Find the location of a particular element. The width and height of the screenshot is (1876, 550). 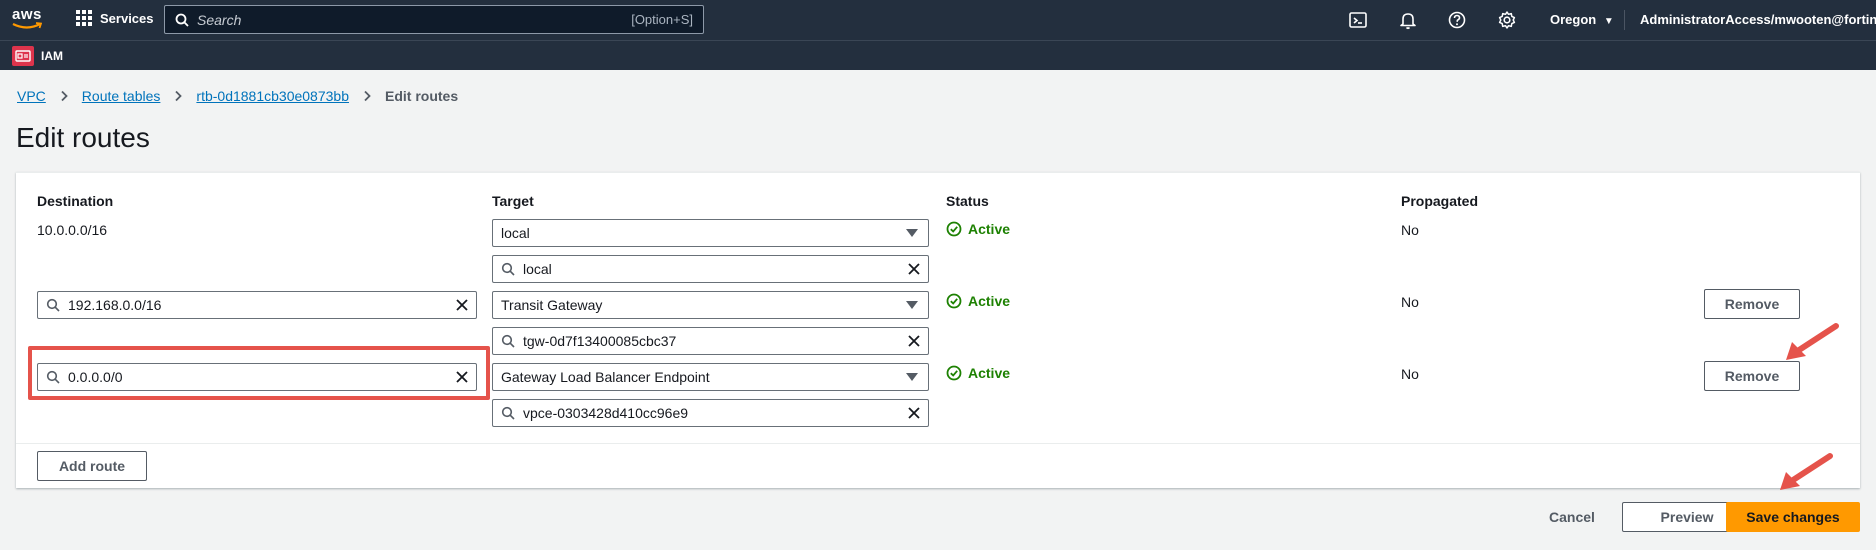

region-selector: Oregon ▼ is located at coordinates (1582, 19).